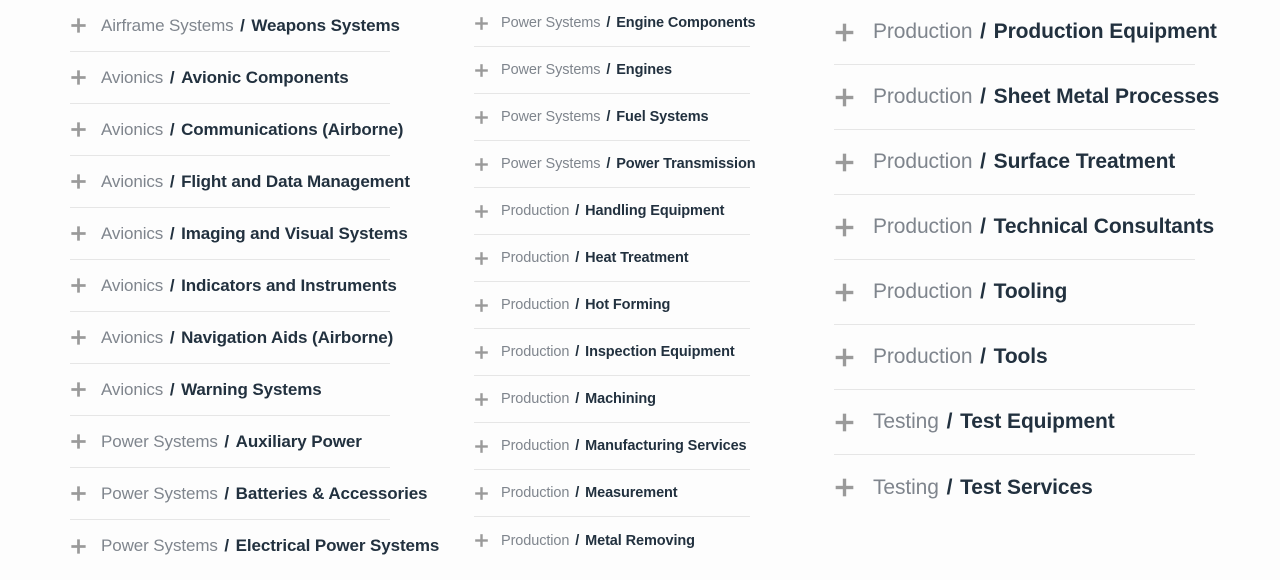 The image size is (1280, 580). What do you see at coordinates (1037, 421) in the screenshot?
I see `category-name: Test Equipment` at bounding box center [1037, 421].